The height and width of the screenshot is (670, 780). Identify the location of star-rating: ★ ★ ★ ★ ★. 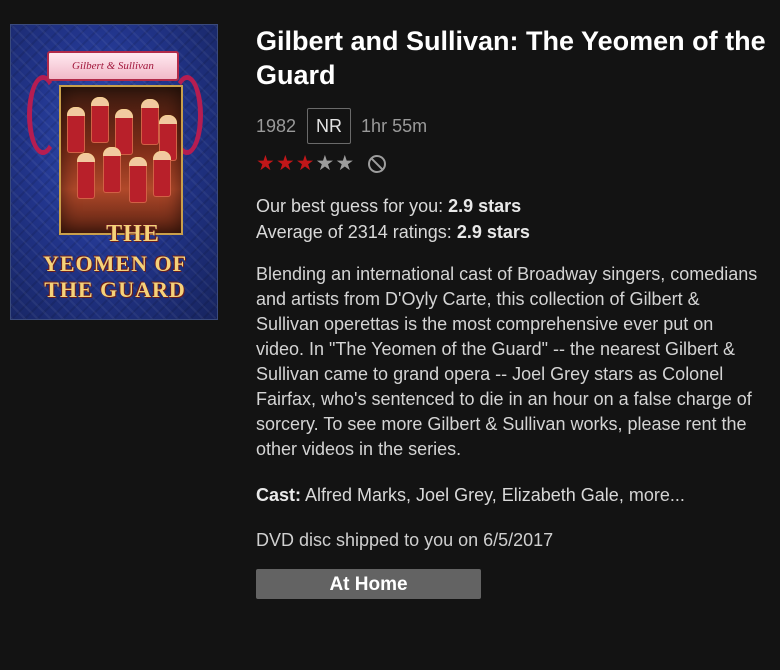
(511, 164).